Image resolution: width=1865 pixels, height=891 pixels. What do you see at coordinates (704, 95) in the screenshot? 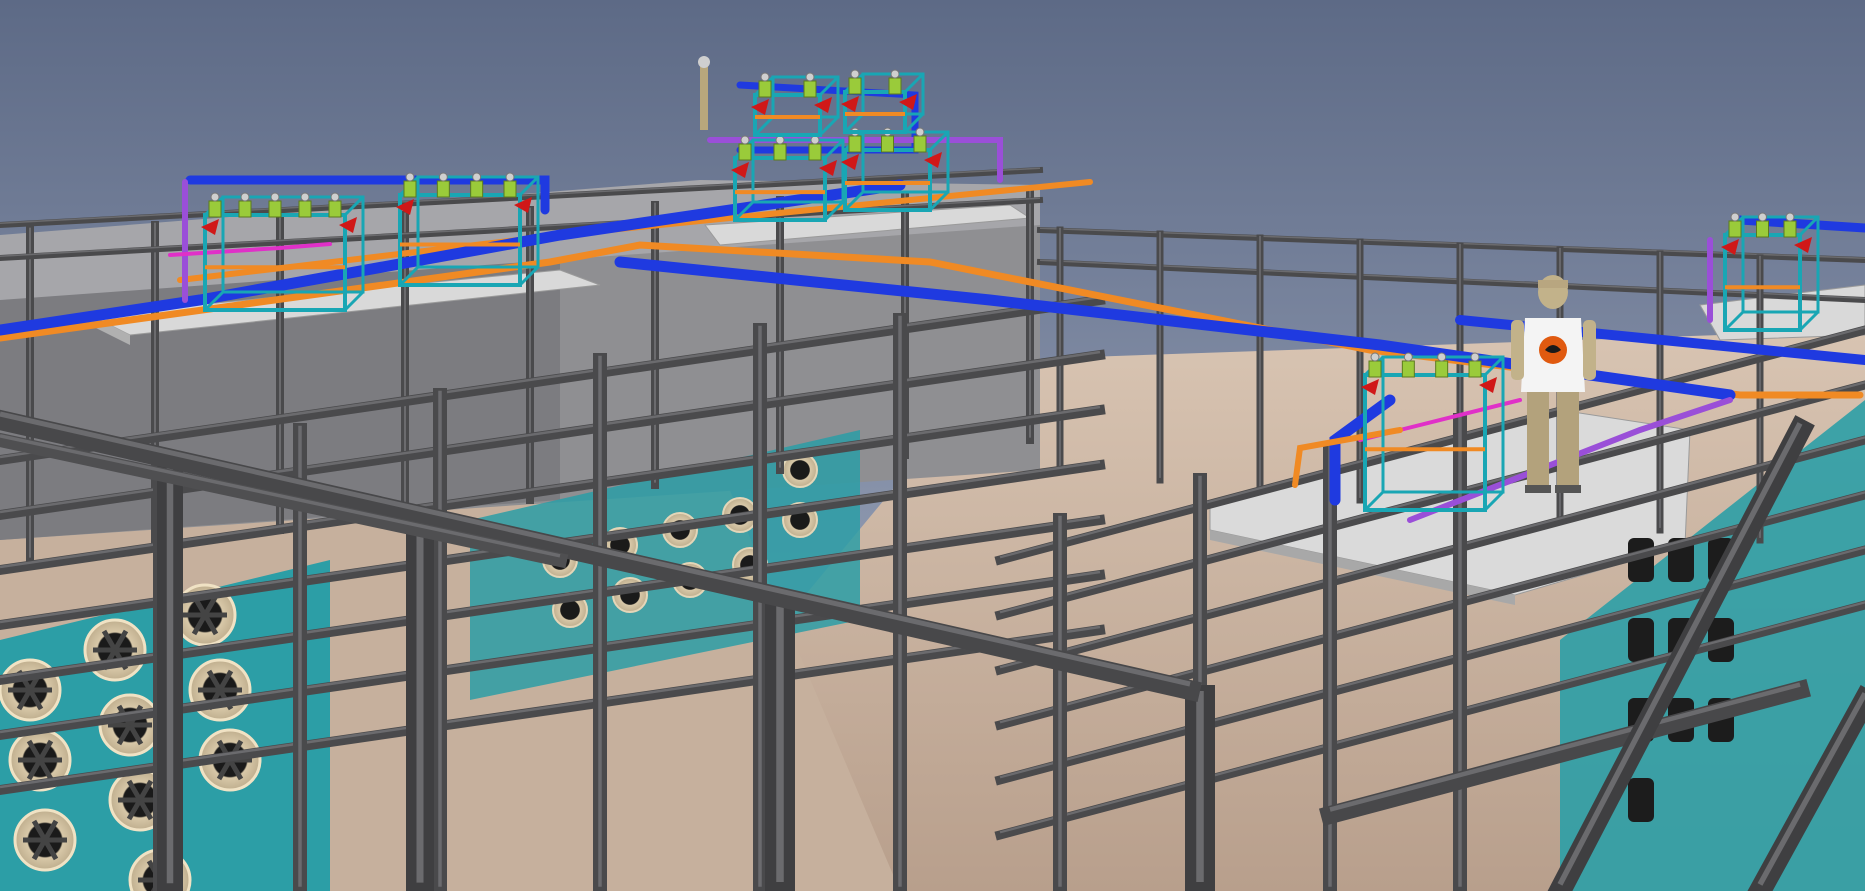
I see `vent-mast-pole` at bounding box center [704, 95].